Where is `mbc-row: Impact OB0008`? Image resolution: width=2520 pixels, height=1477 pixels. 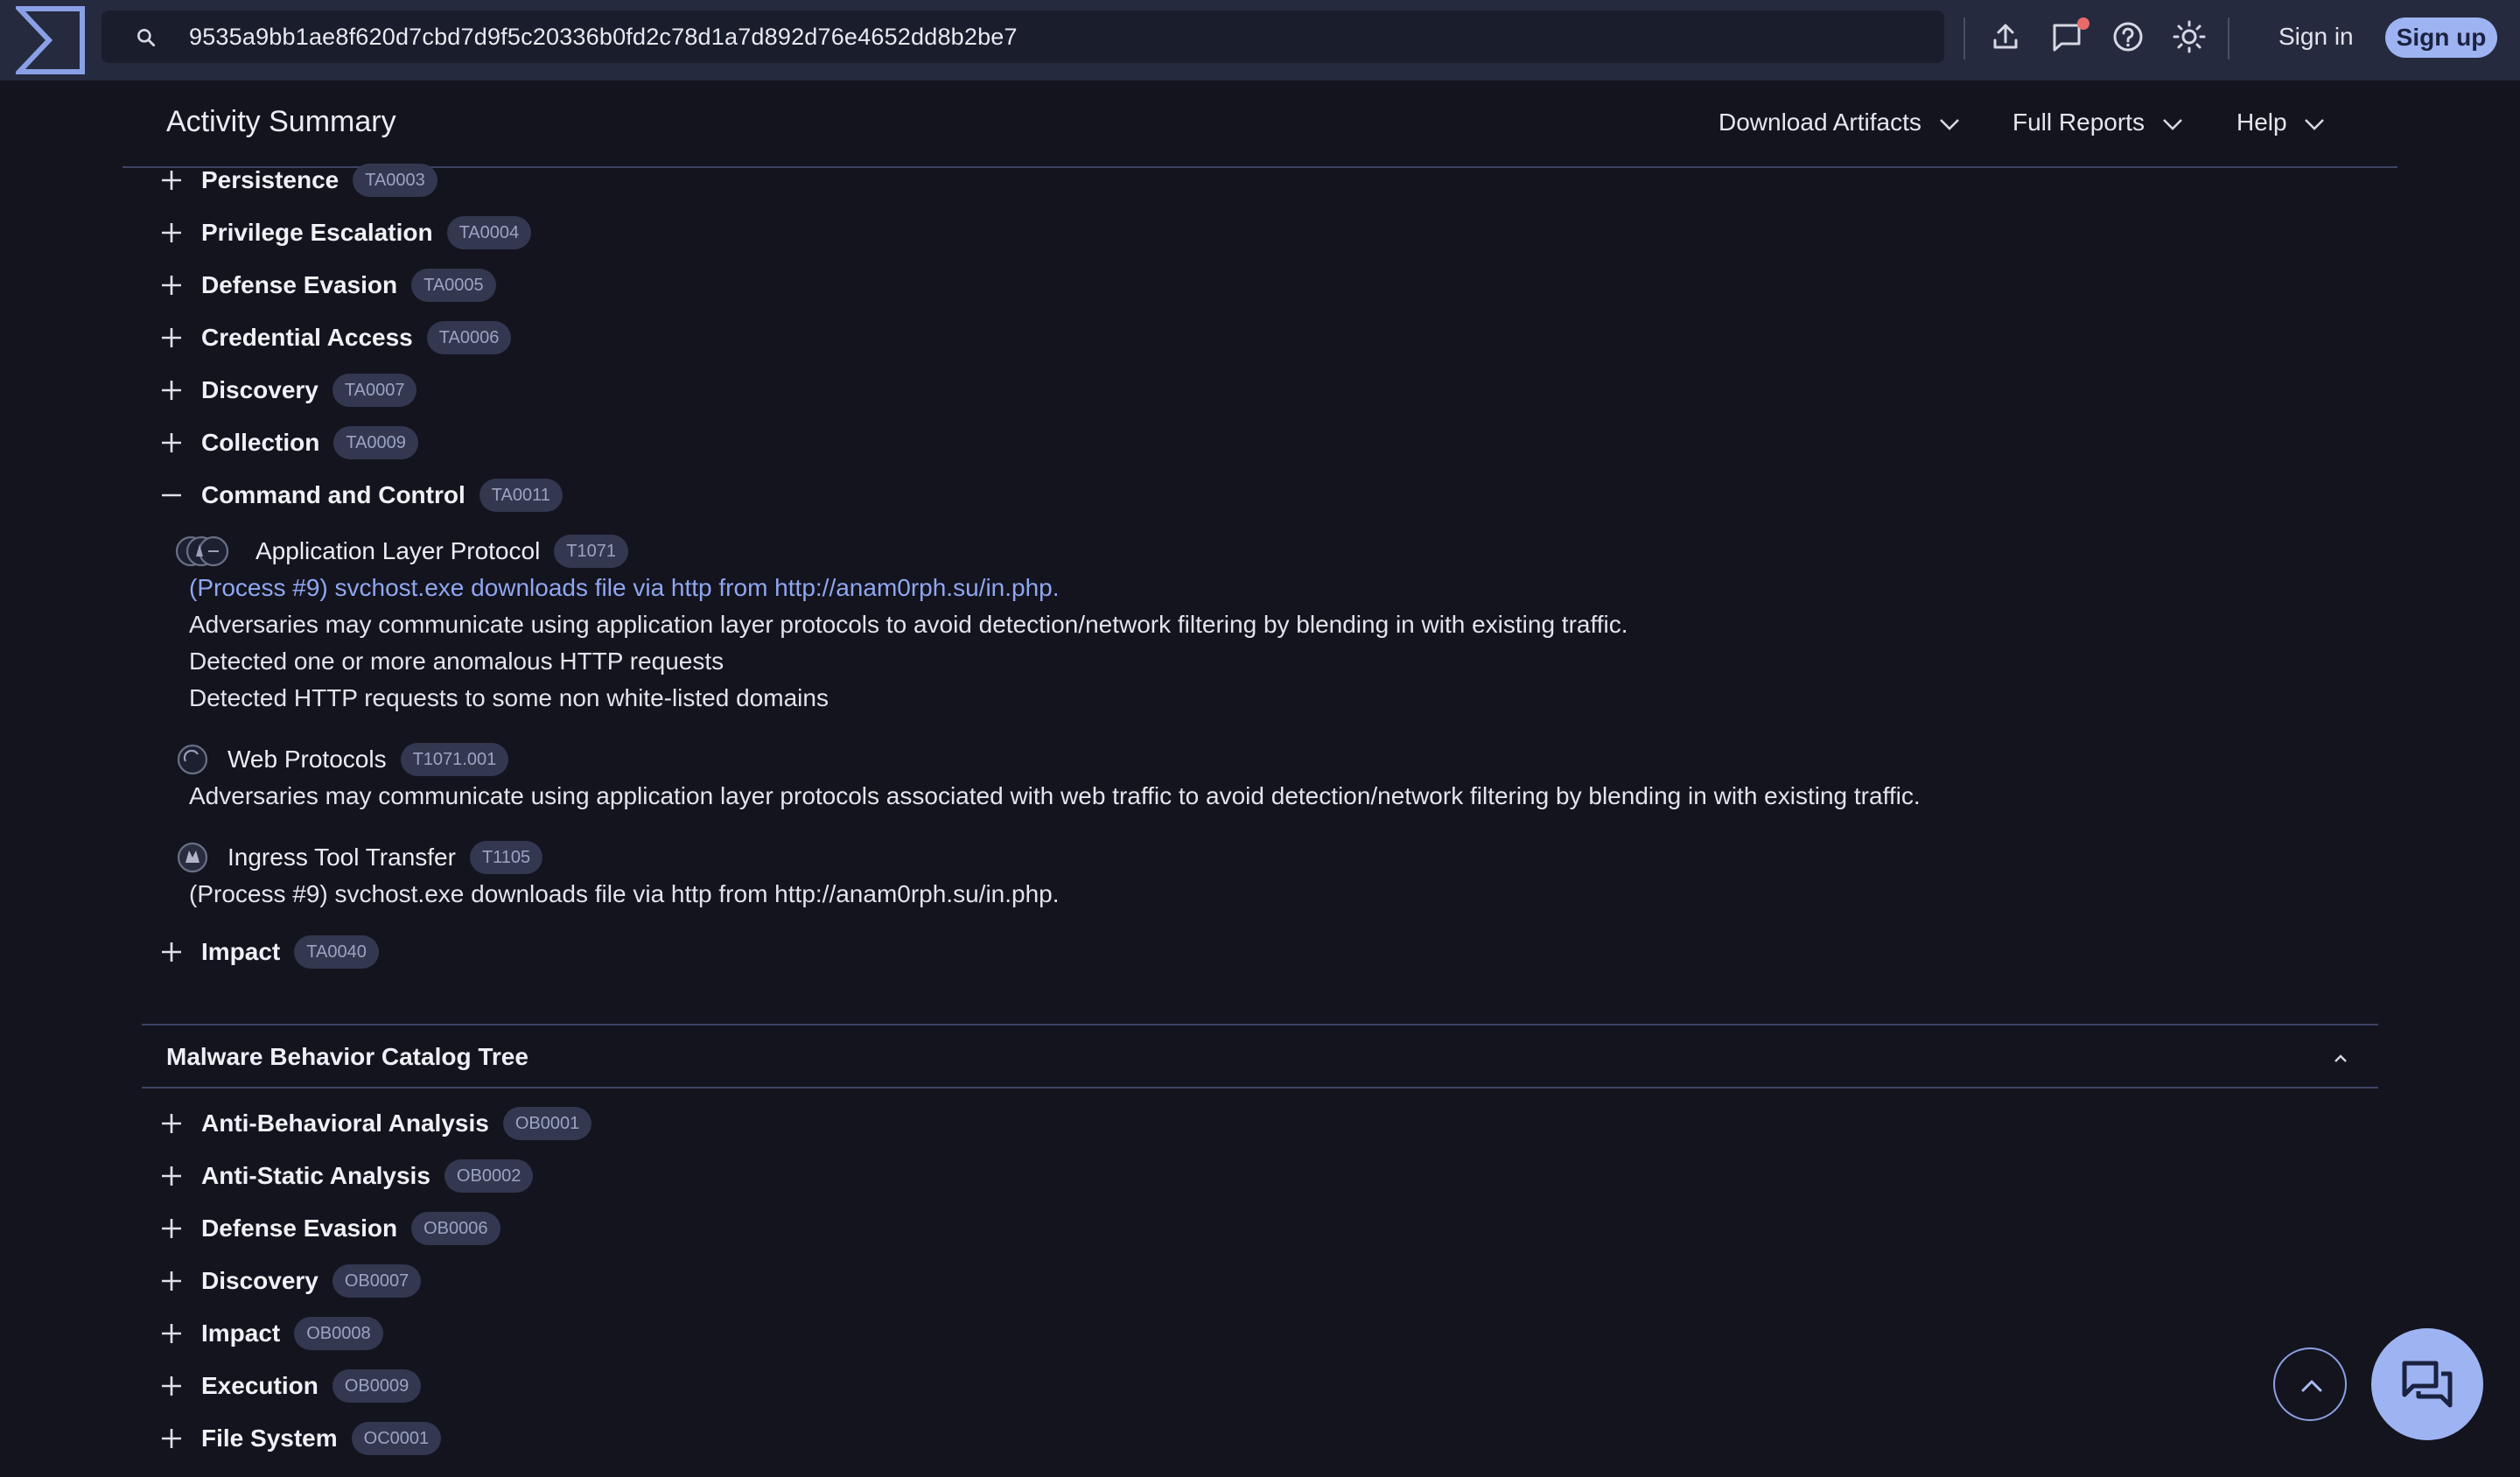
mbc-row: Impact OB0008 is located at coordinates (271, 1333).